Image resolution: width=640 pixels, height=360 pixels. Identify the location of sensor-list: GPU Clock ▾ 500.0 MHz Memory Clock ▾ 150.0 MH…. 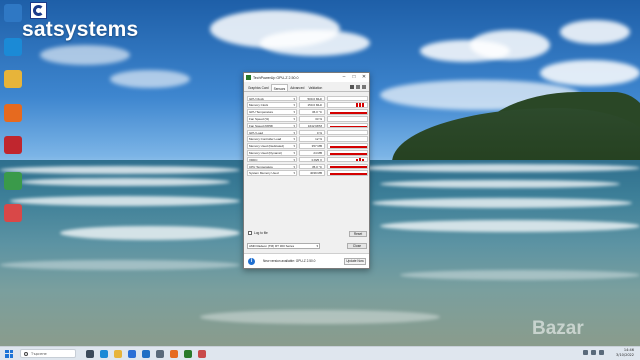
(306, 136).